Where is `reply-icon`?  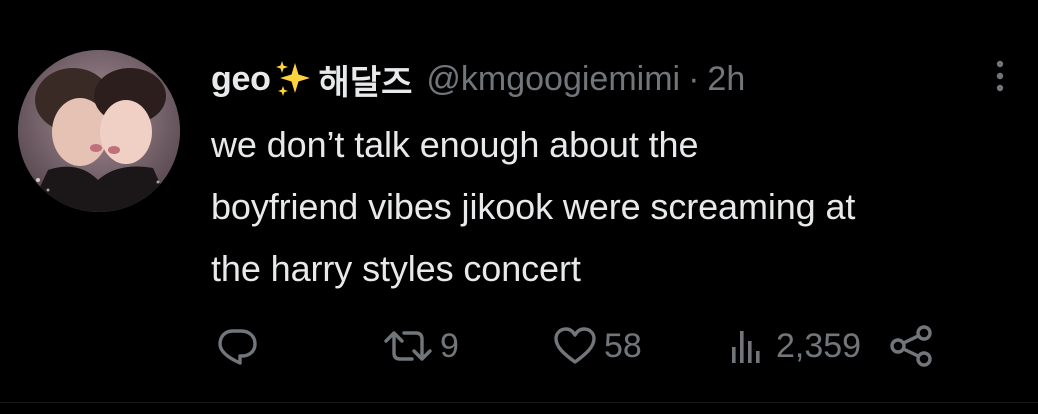
reply-icon is located at coordinates (237, 347).